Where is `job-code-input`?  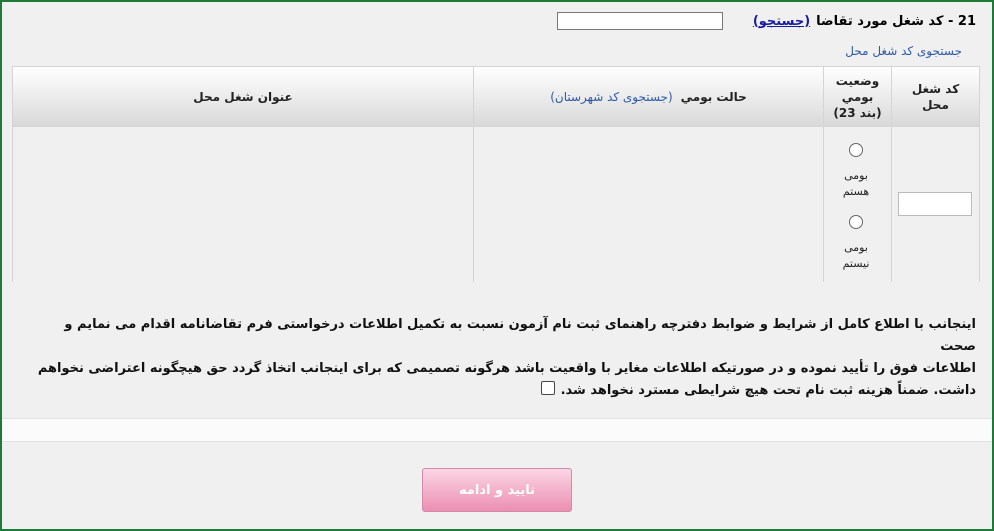 job-code-input is located at coordinates (639, 21).